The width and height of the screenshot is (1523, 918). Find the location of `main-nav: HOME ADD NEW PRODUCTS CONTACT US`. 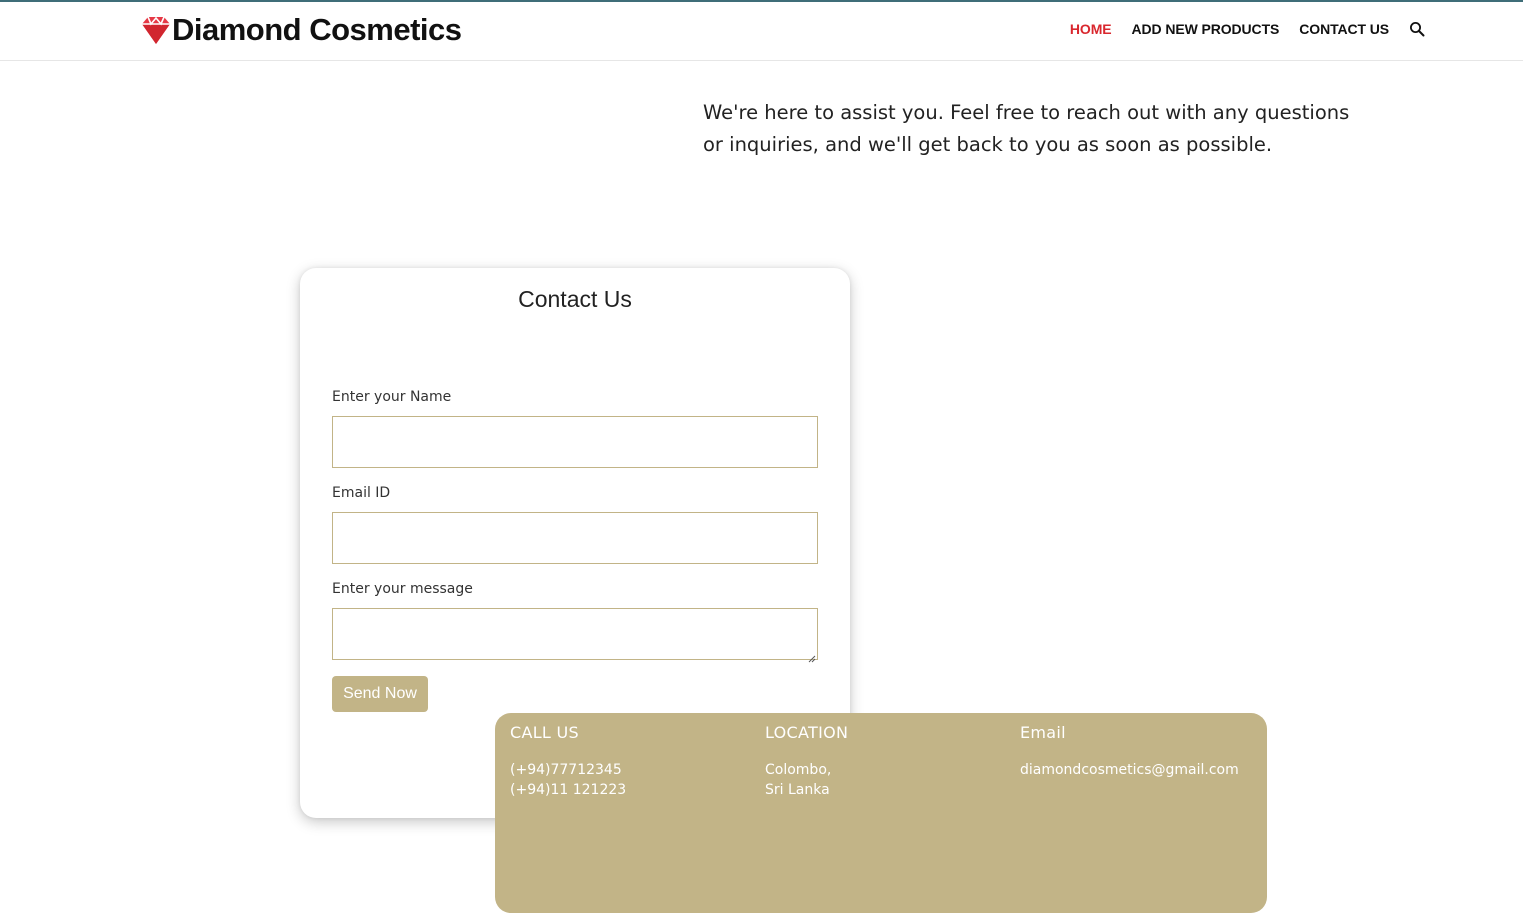

main-nav: HOME ADD NEW PRODUCTS CONTACT US is located at coordinates (1237, 29).